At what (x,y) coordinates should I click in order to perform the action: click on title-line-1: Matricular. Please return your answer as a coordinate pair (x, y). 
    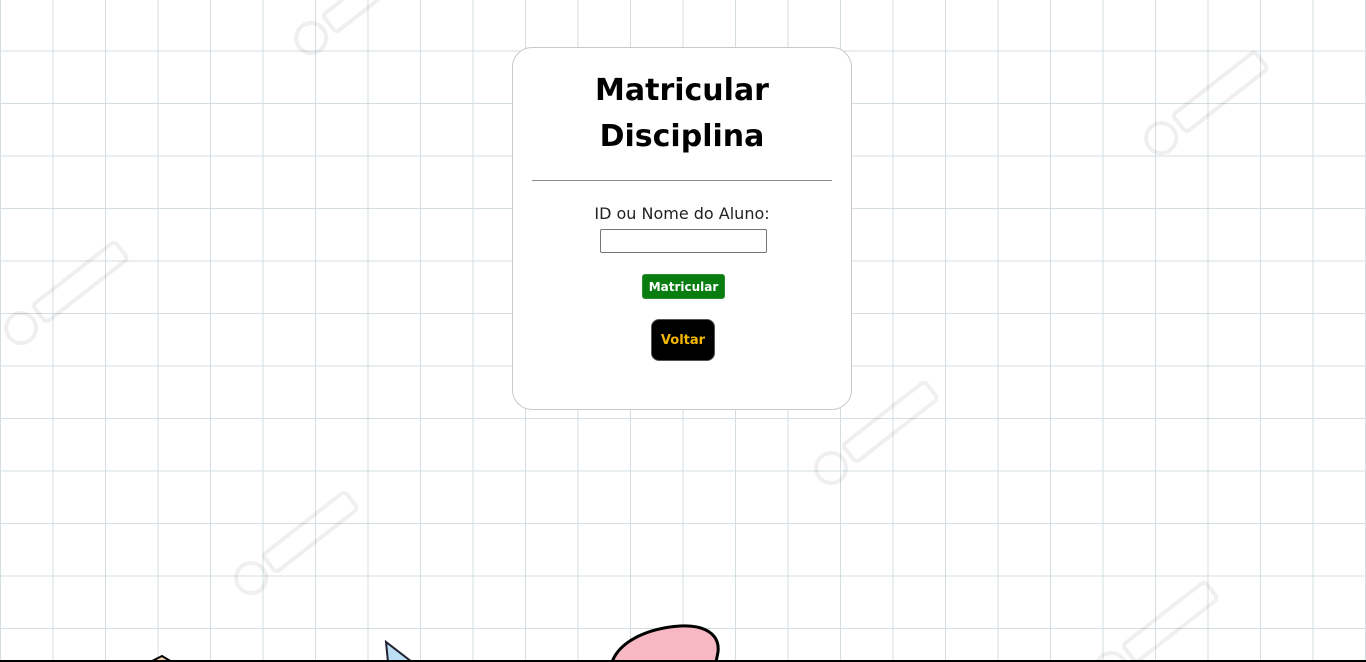
    Looking at the image, I should click on (682, 90).